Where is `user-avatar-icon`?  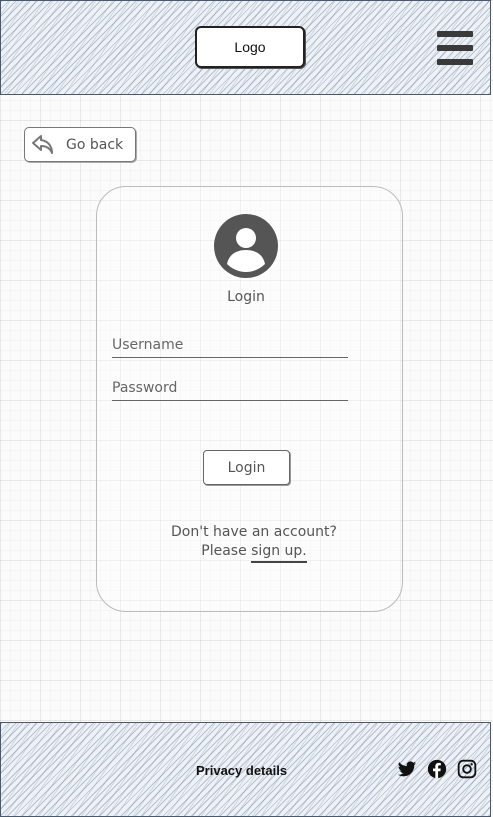
user-avatar-icon is located at coordinates (246, 246).